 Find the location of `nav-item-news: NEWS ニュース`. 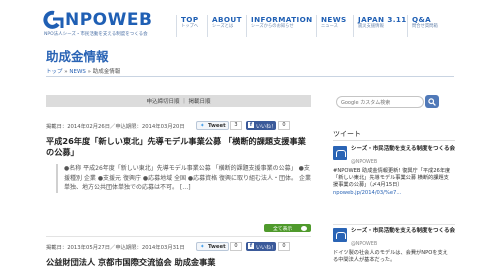

nav-item-news: NEWS ニュース is located at coordinates (331, 26).